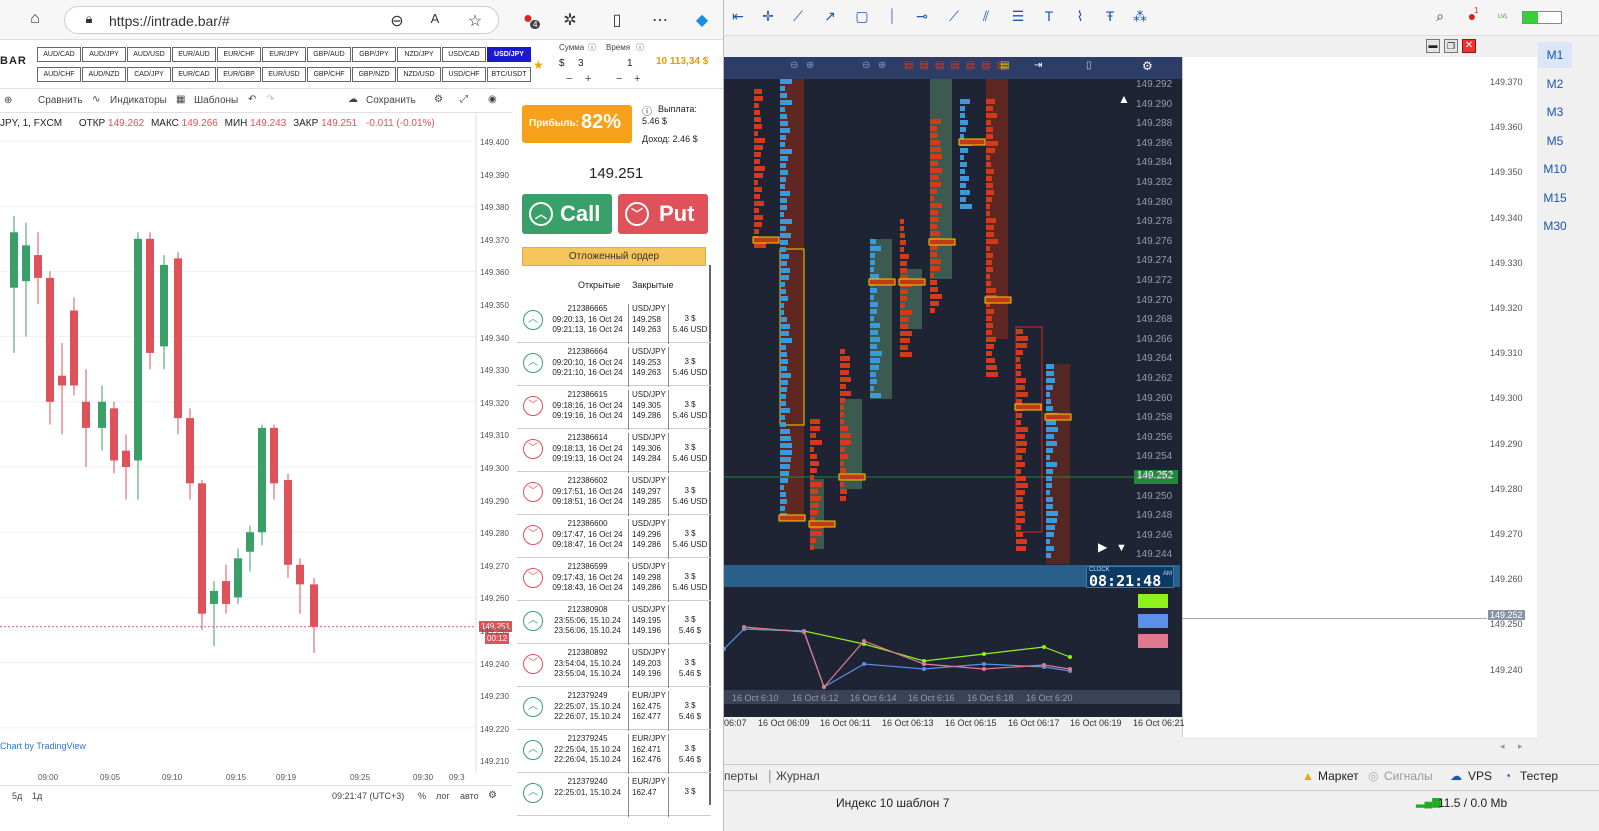 This screenshot has height=831, width=1599. I want to click on scroll-right-icon: ▸, so click(1520, 746).